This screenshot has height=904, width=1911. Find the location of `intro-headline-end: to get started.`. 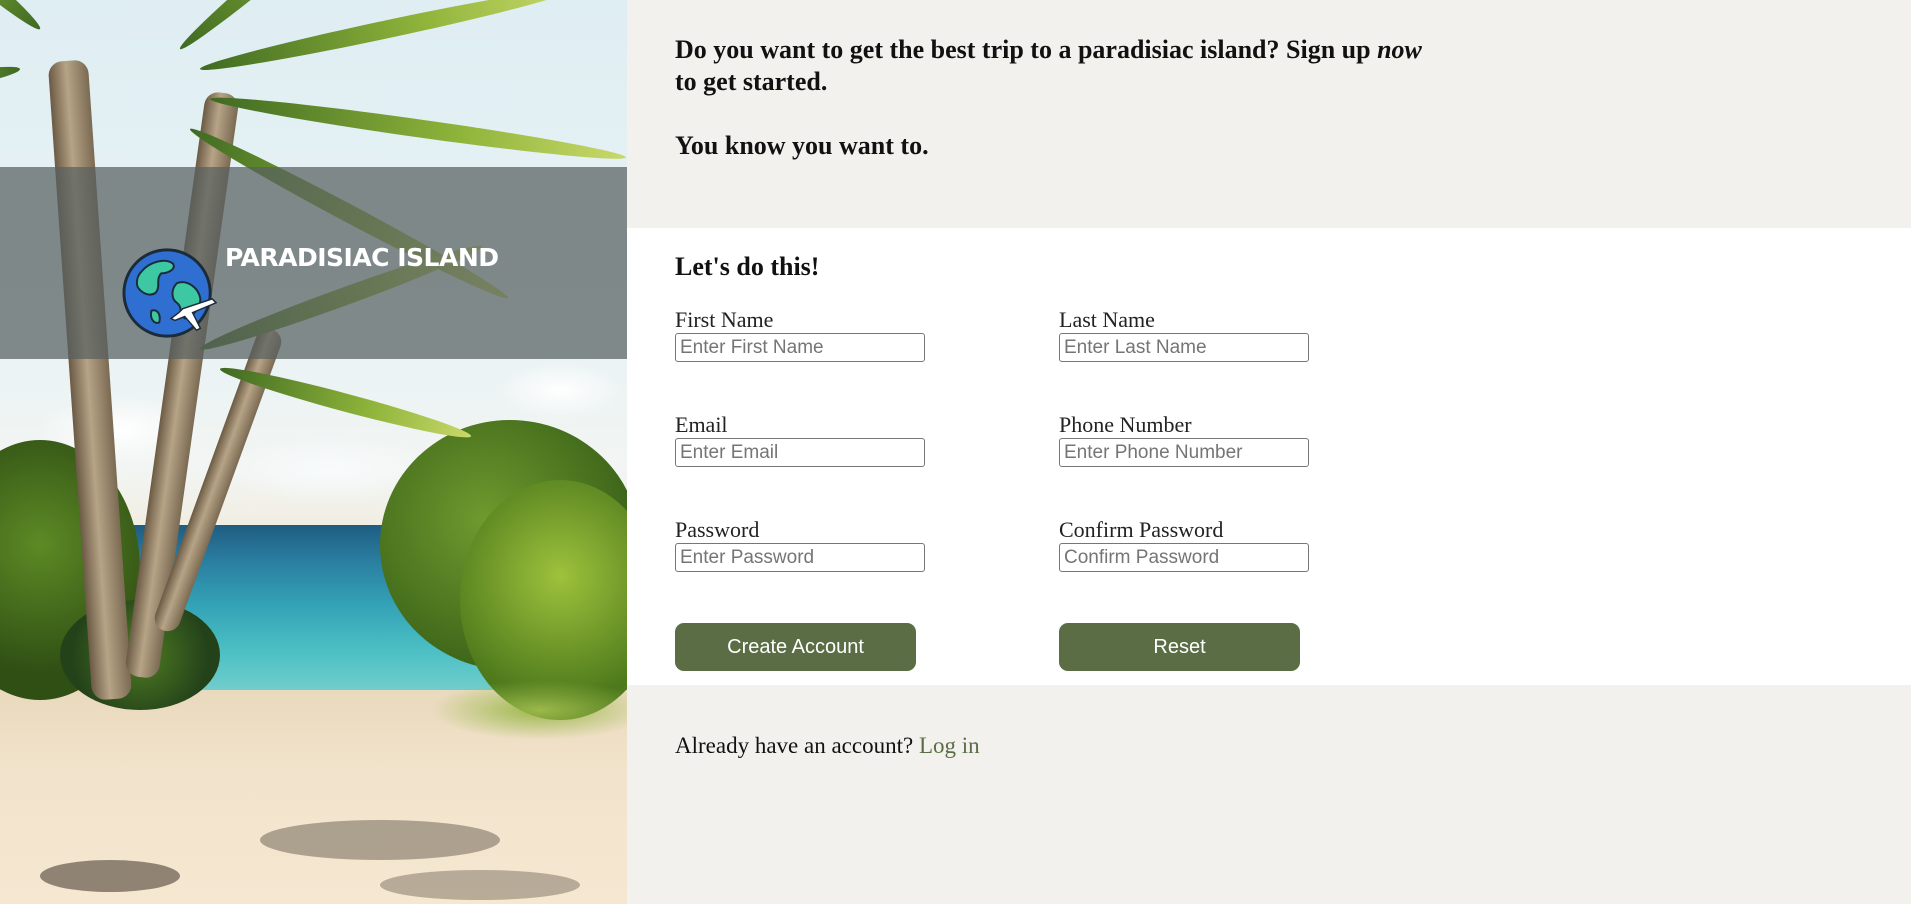

intro-headline-end: to get started. is located at coordinates (751, 81).